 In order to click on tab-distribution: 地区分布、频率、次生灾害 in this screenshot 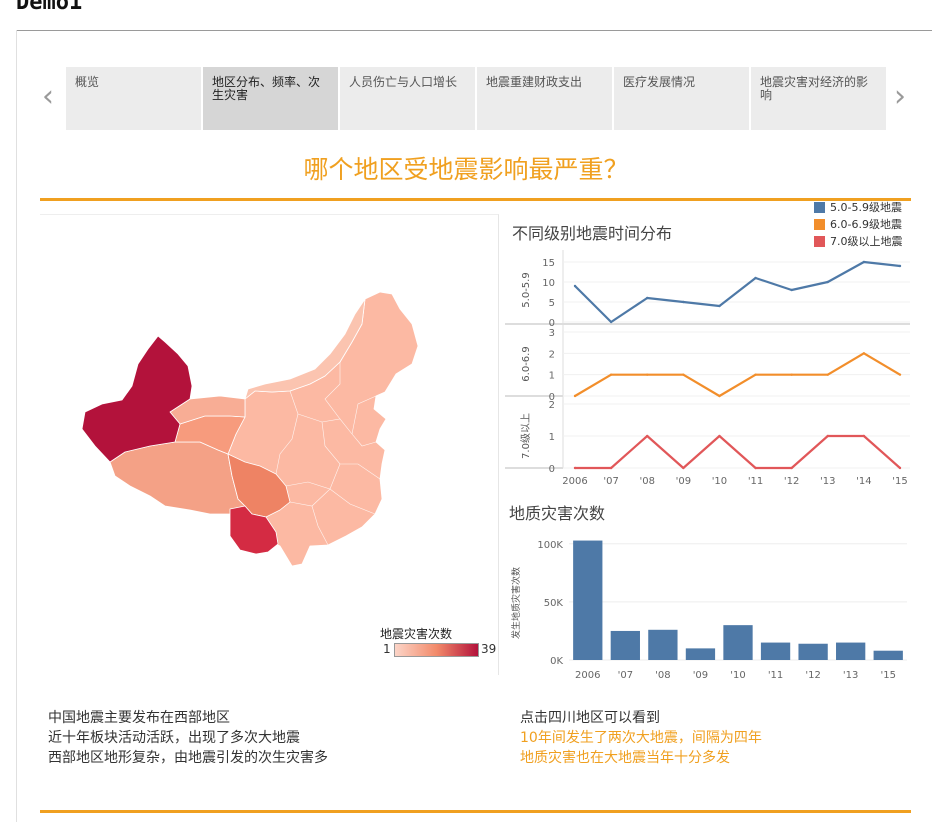, I will do `click(270, 98)`.